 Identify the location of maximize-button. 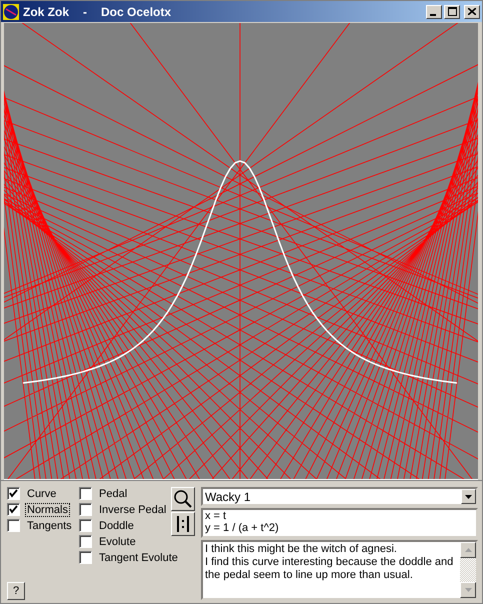
(452, 11).